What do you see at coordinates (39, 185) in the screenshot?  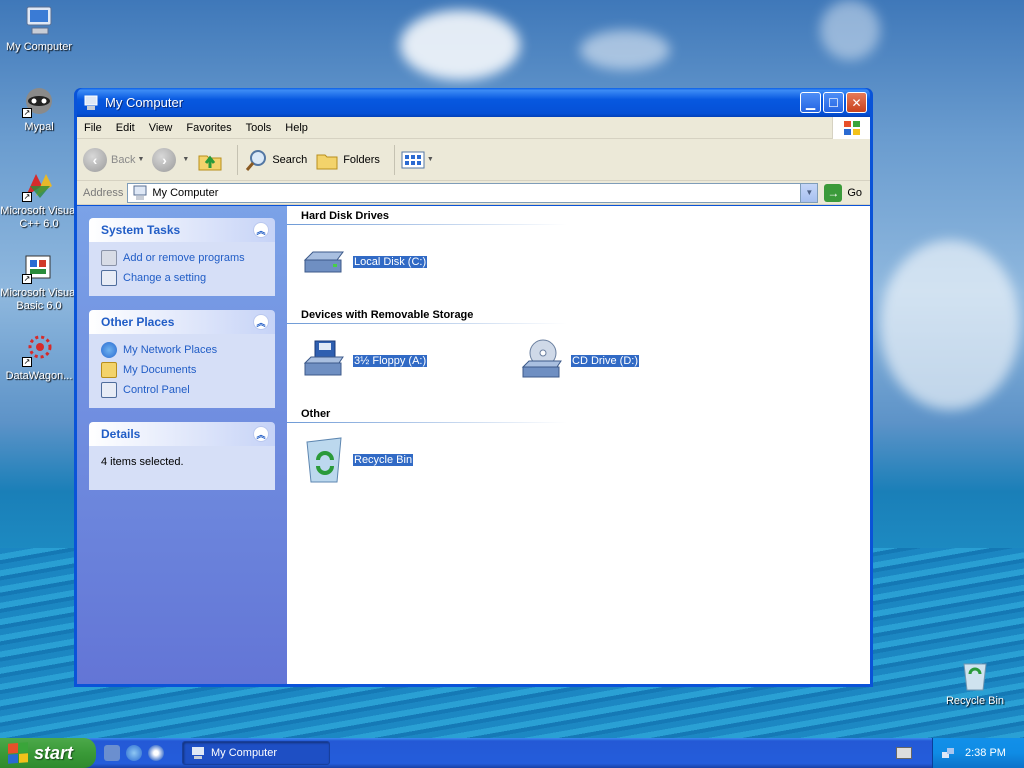 I see `visual-cpp-icon: ↗` at bounding box center [39, 185].